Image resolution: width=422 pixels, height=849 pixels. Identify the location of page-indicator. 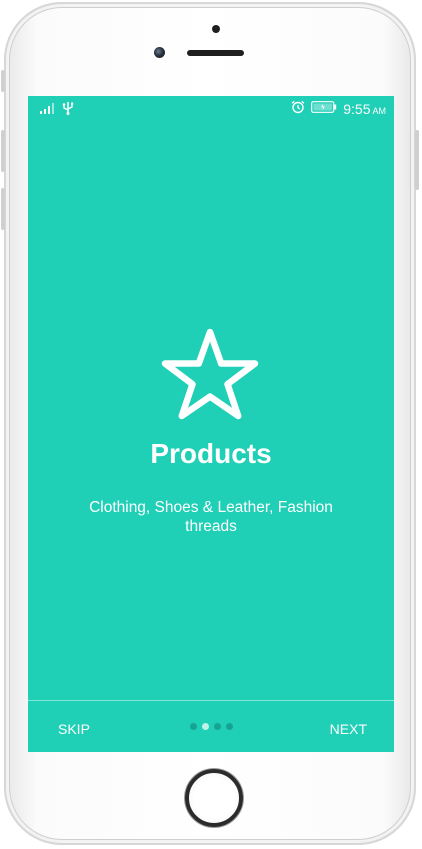
(211, 726).